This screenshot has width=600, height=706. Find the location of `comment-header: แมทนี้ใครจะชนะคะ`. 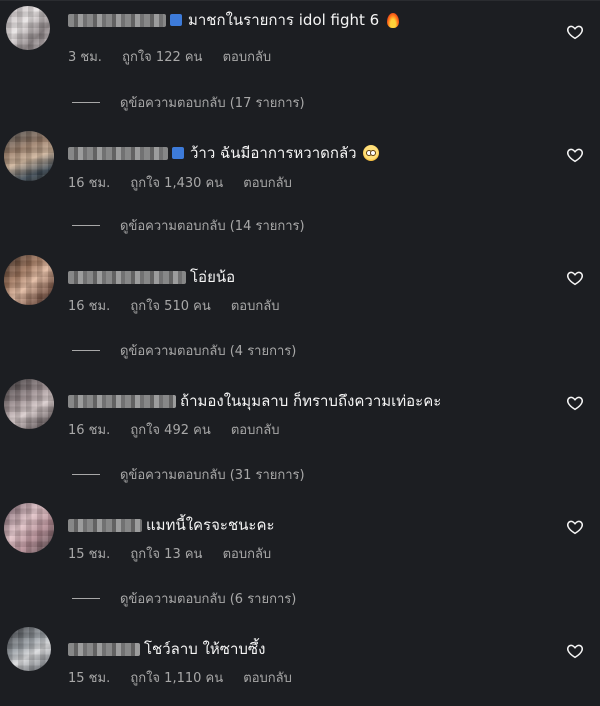

comment-header: แมทนี้ใครจะชนะคะ is located at coordinates (171, 525).